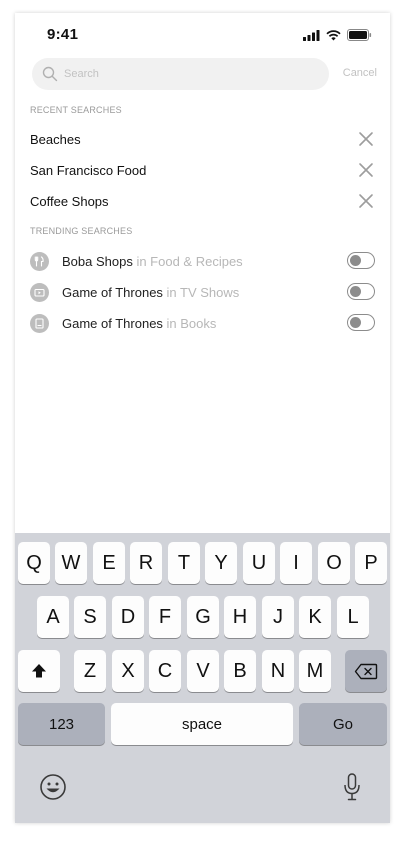 This screenshot has height=842, width=405. What do you see at coordinates (311, 35) in the screenshot?
I see `signal-icon` at bounding box center [311, 35].